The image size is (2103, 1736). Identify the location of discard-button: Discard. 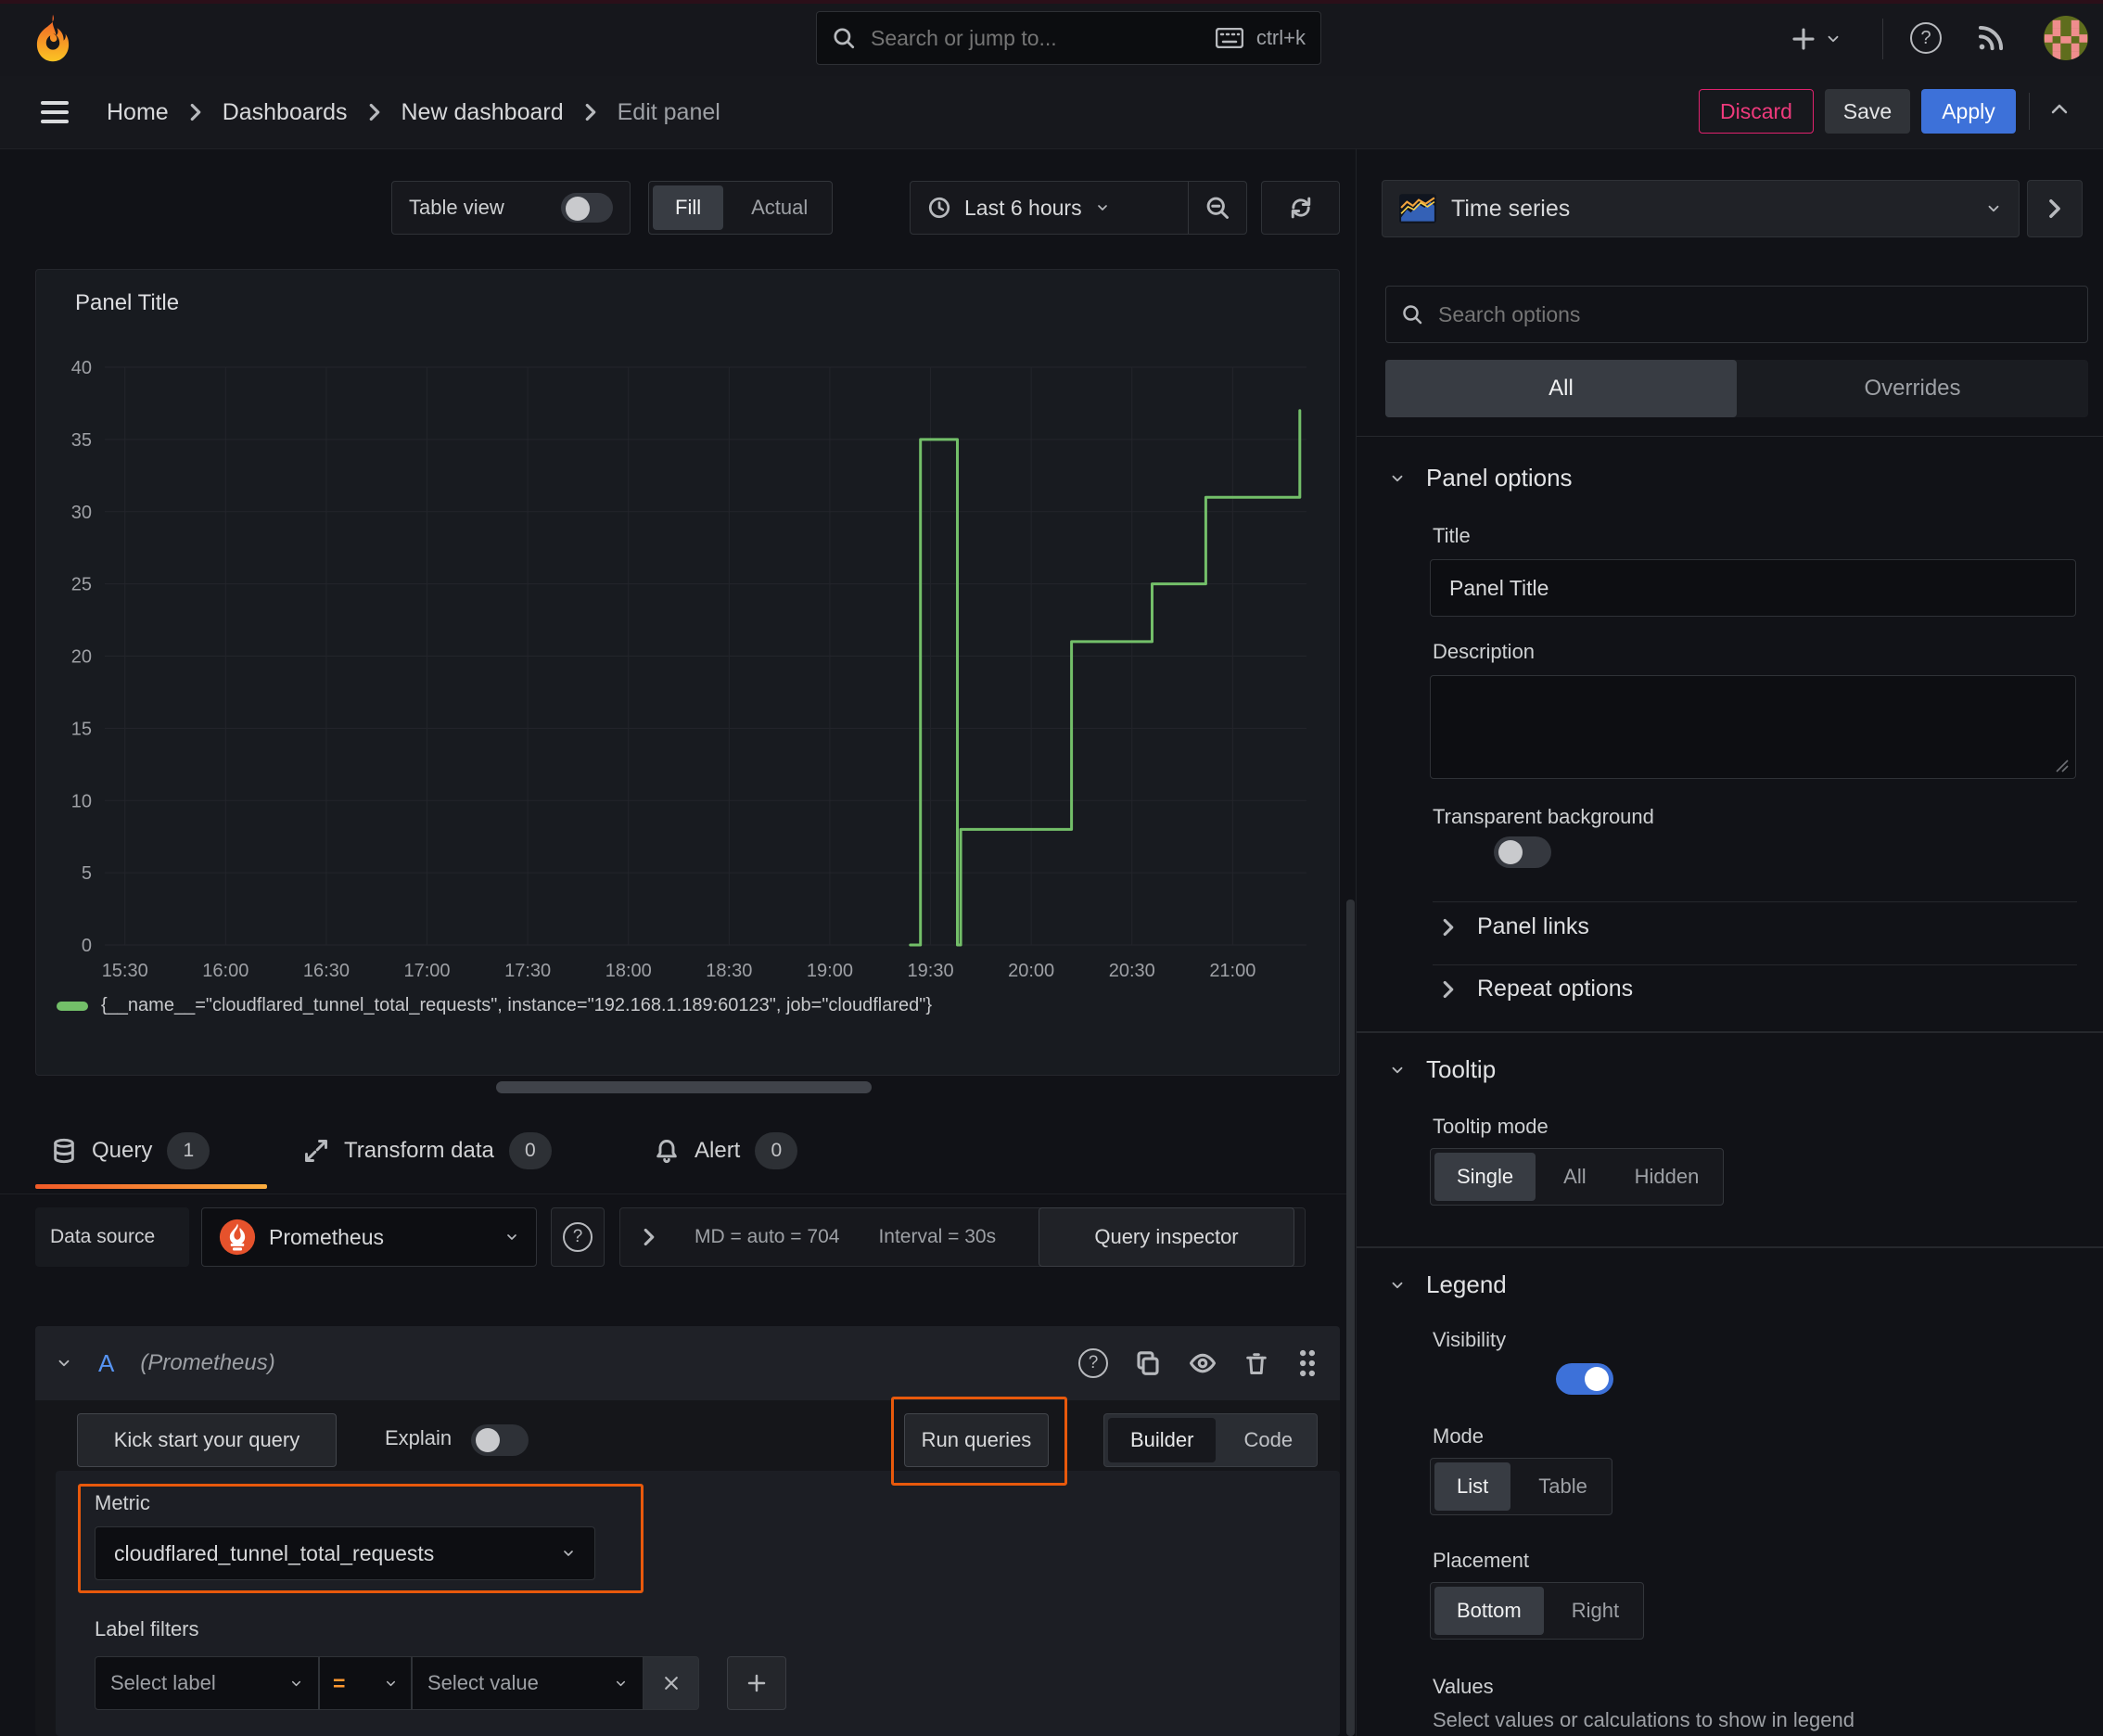
(1756, 111).